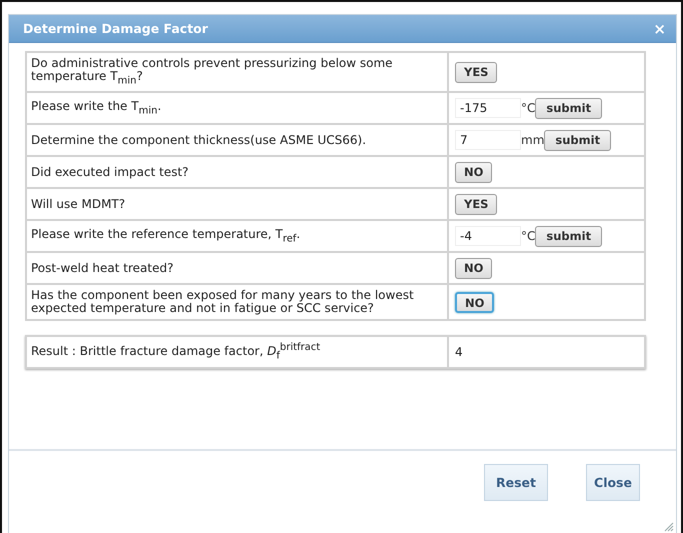 The width and height of the screenshot is (683, 533). I want to click on question-cell: Do administrative controls prevent pressurizing below some temperature T$_{min}$?, so click(237, 72).